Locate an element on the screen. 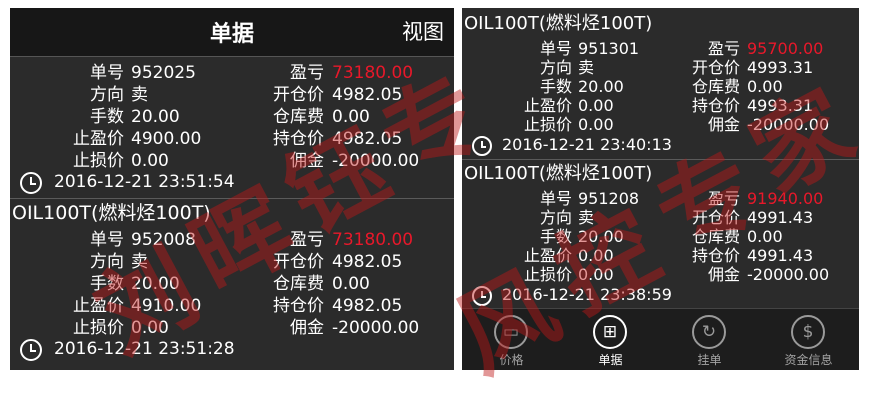  tab-label: 单据 is located at coordinates (610, 360).